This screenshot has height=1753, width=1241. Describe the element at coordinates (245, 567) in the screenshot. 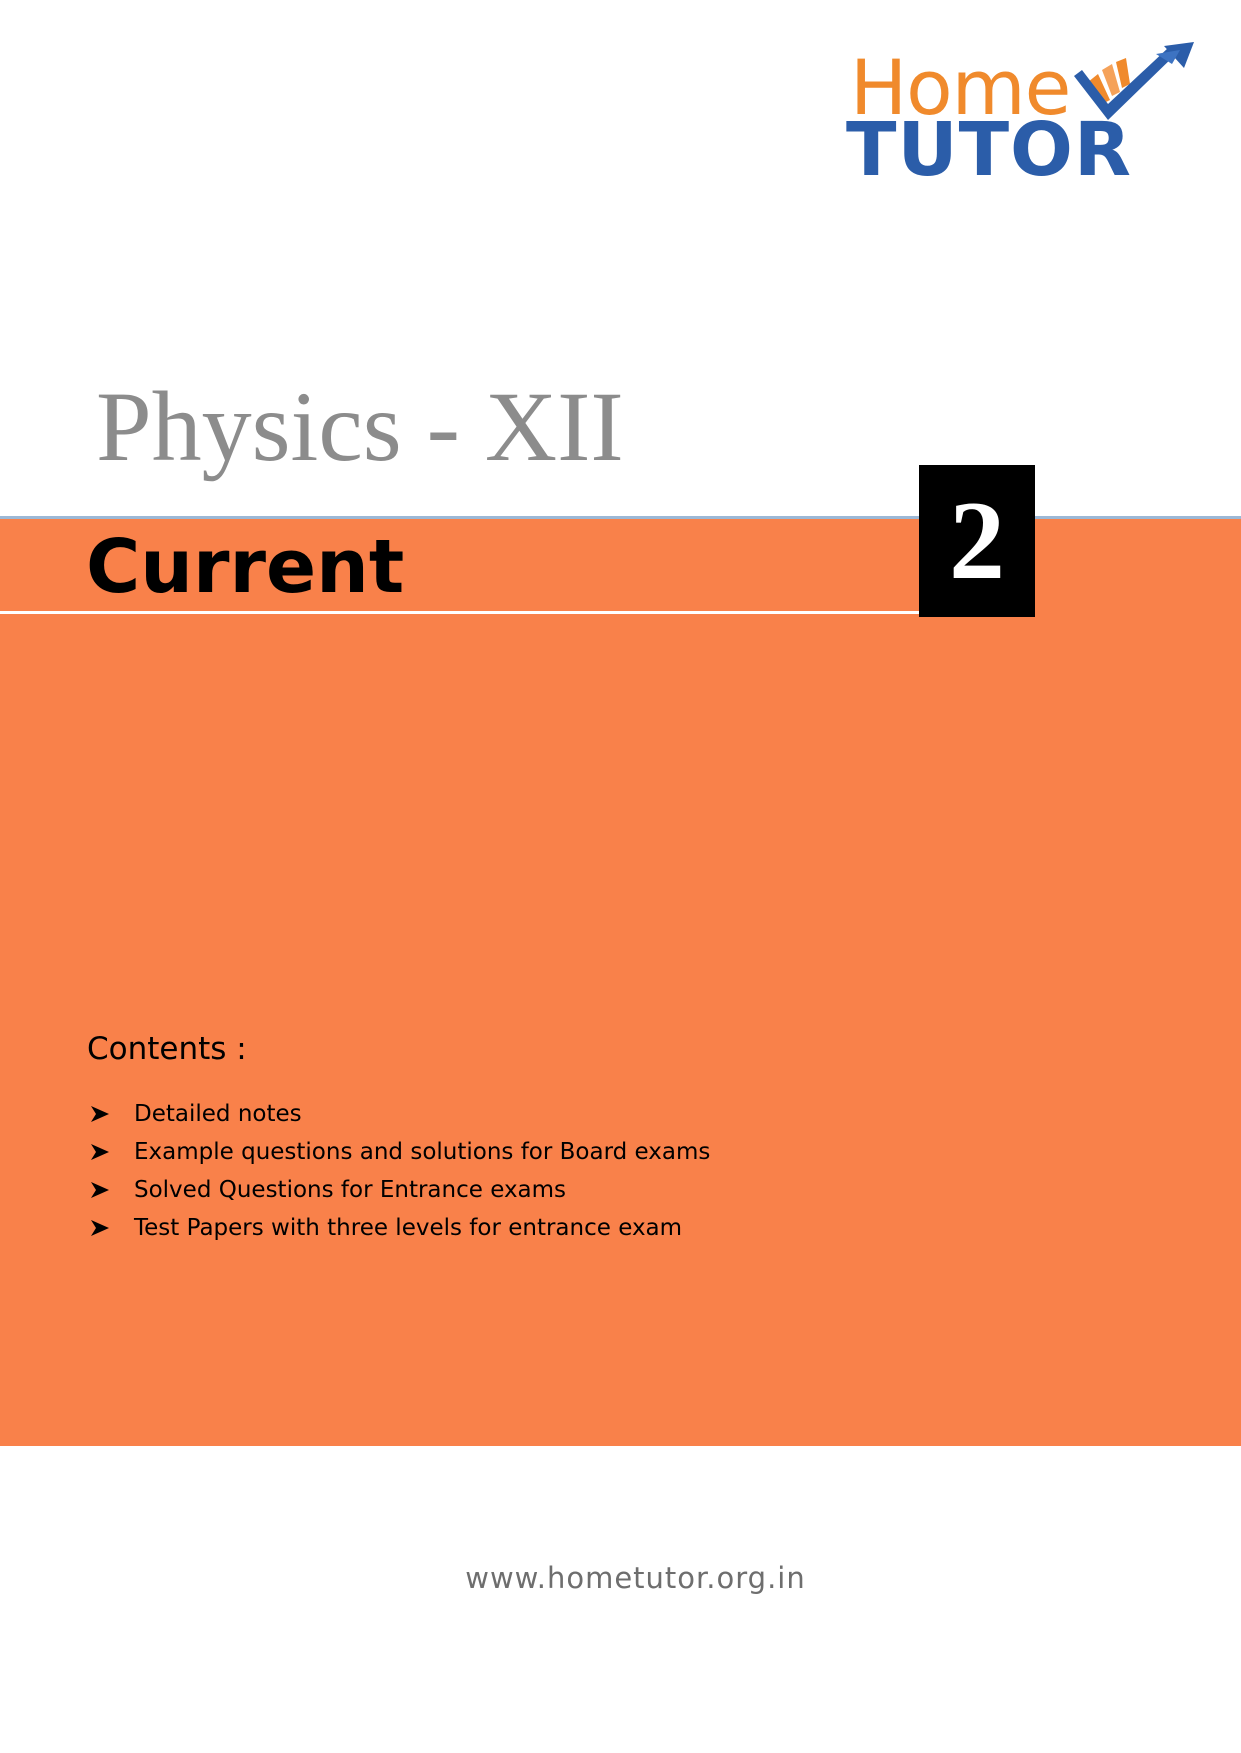

I see `chapter-title: Current` at that location.